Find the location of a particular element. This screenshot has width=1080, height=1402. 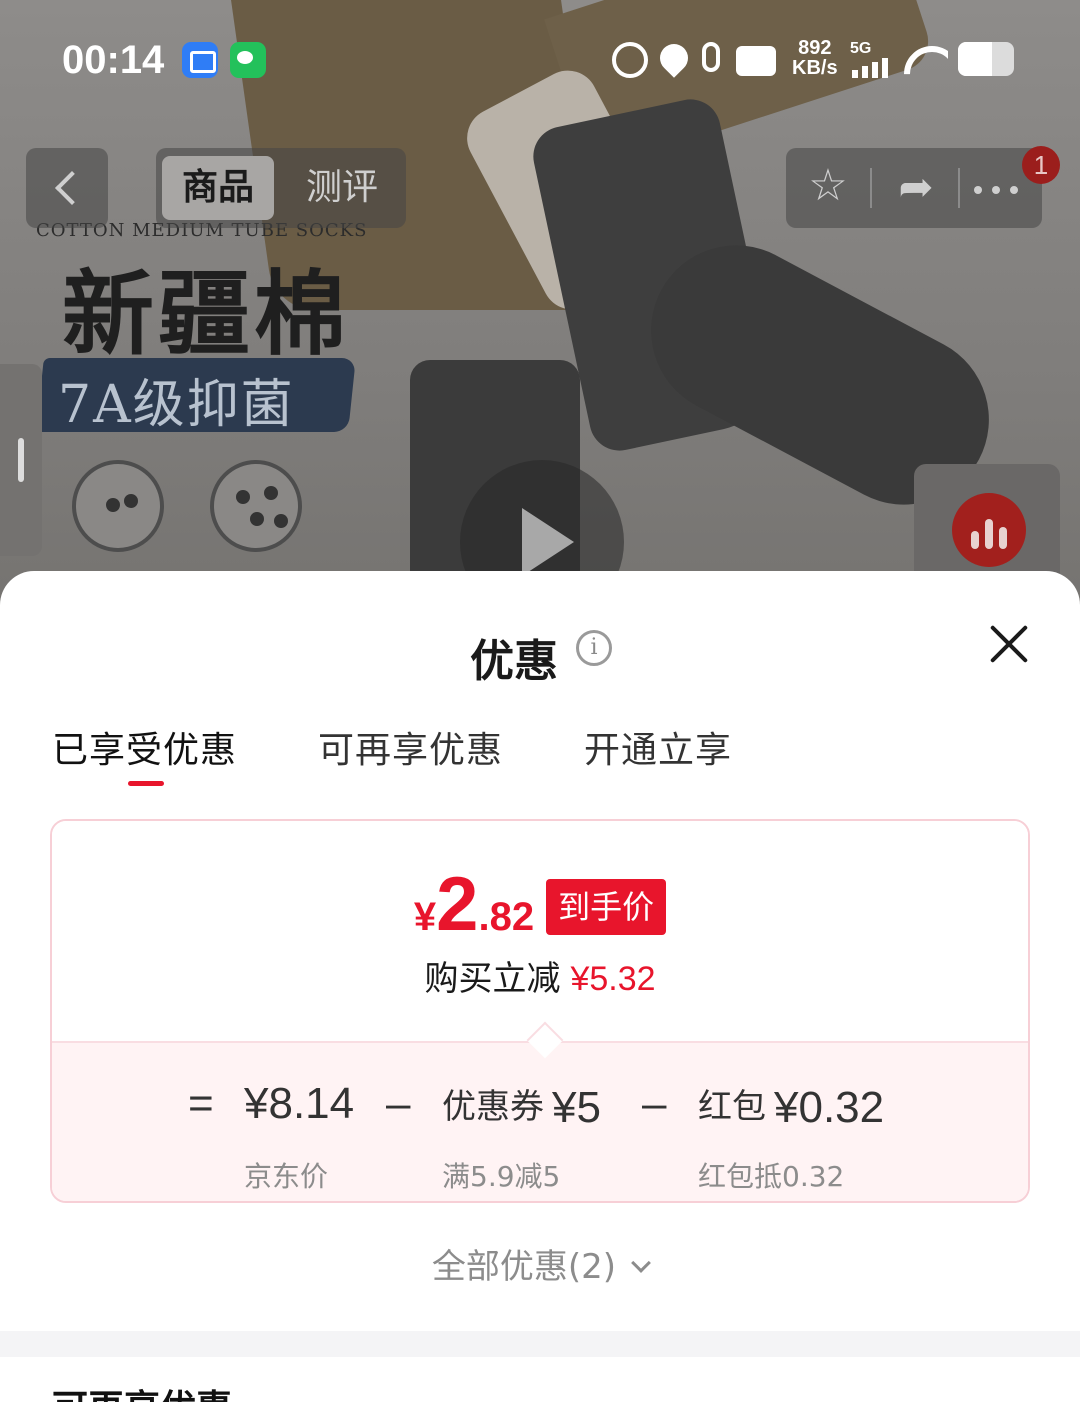

coupon-amount: 优惠券 ¥5 is located at coordinates (521, 1106).